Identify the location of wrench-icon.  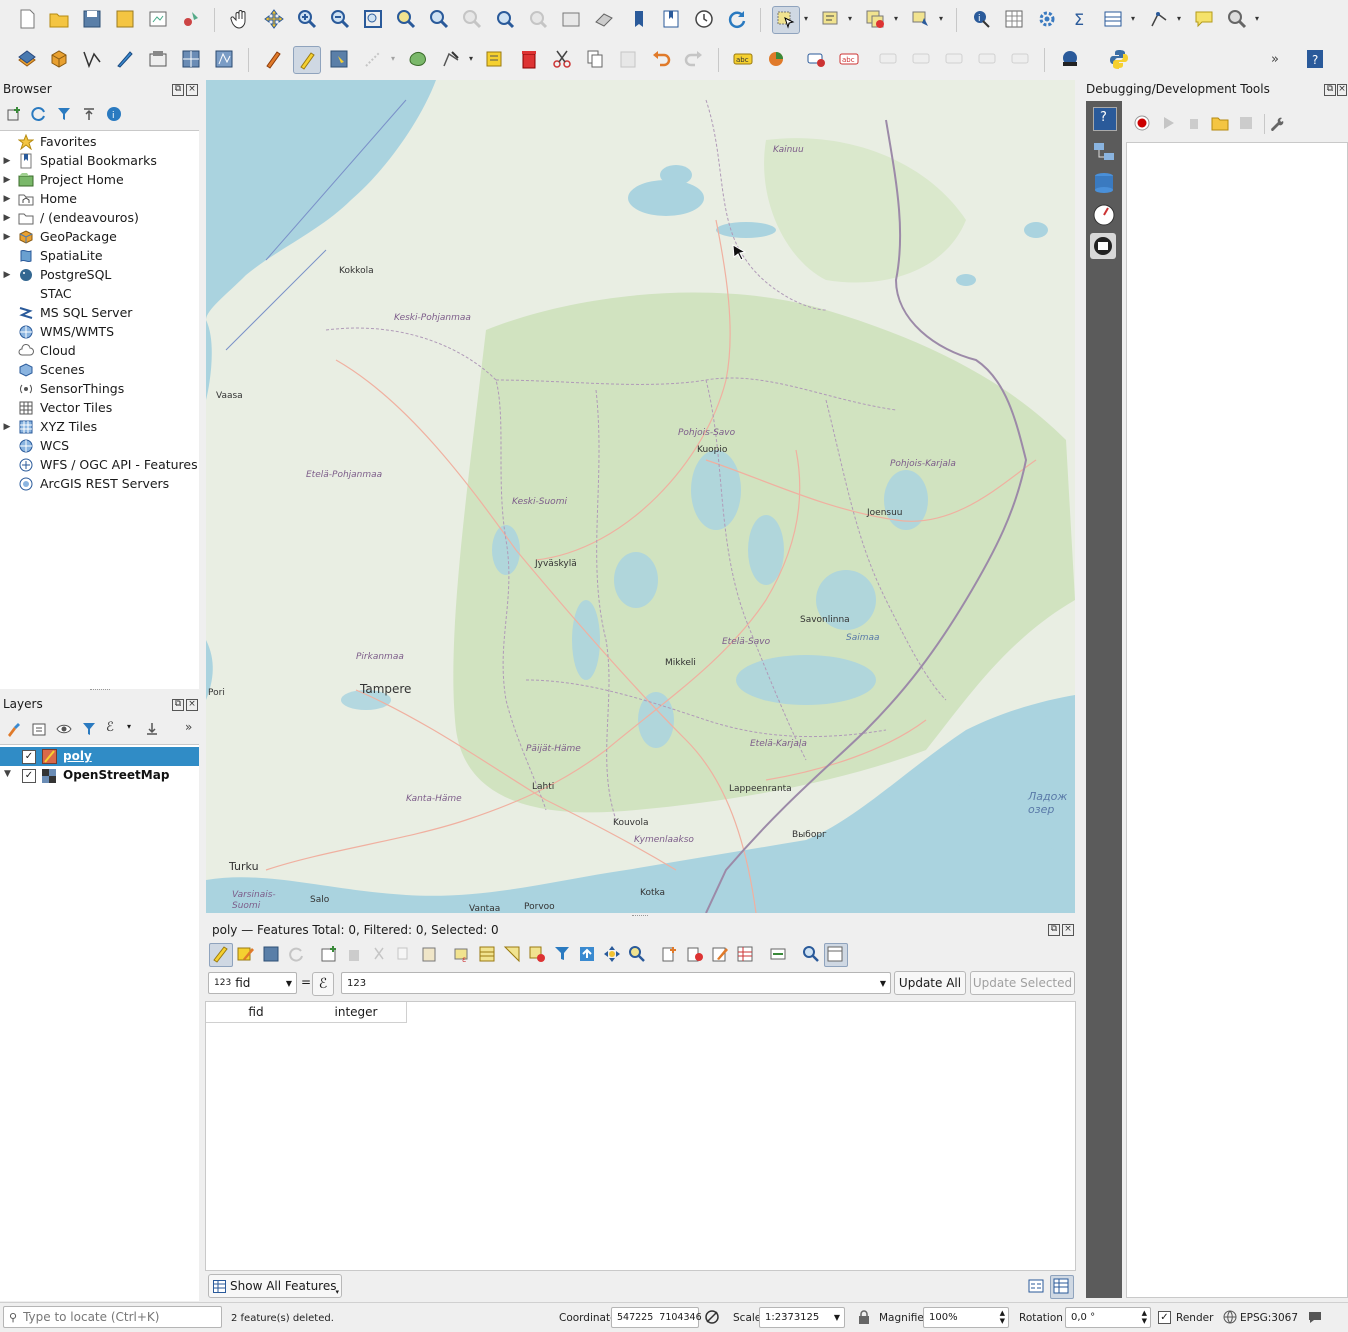
(1277, 124).